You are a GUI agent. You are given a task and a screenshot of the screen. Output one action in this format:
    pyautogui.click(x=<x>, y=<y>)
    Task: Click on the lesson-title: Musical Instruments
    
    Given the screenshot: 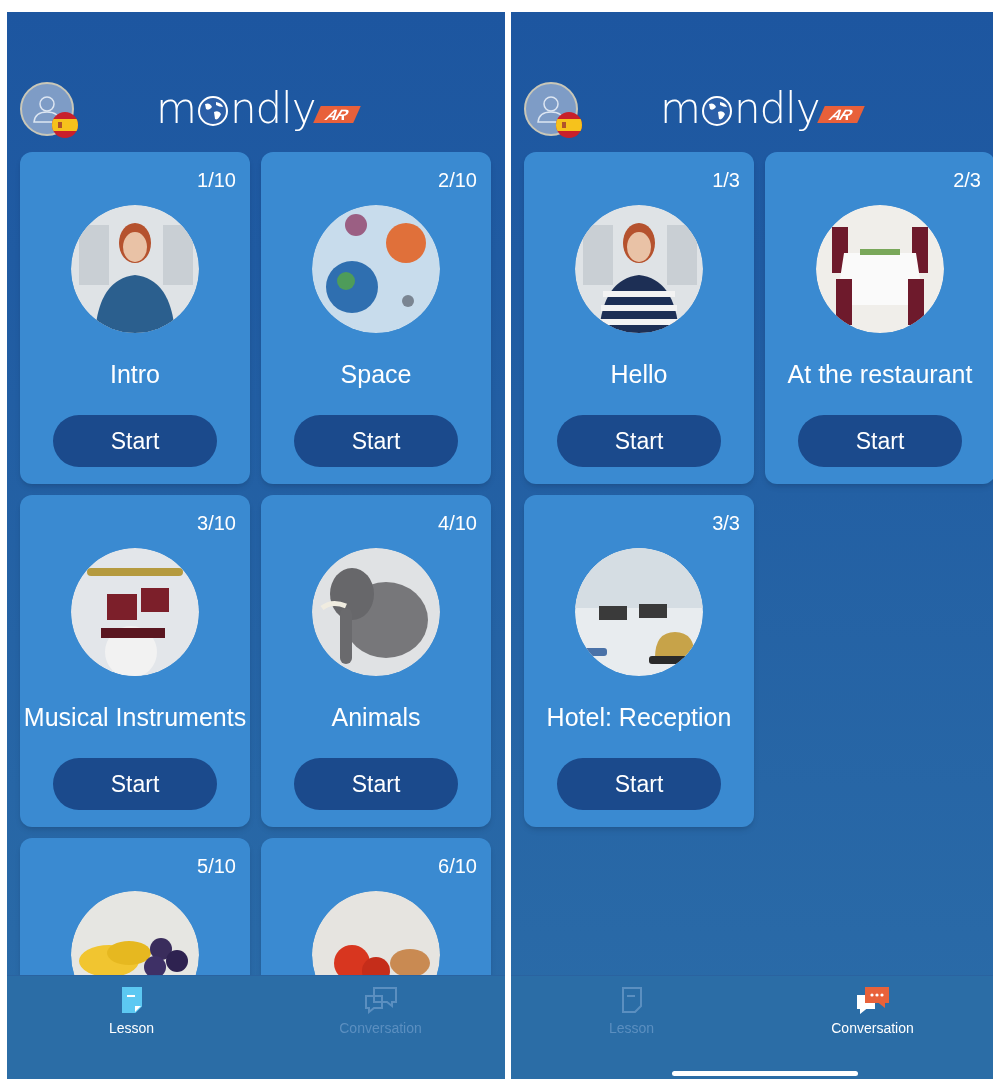 What is the action you would take?
    pyautogui.click(x=135, y=717)
    